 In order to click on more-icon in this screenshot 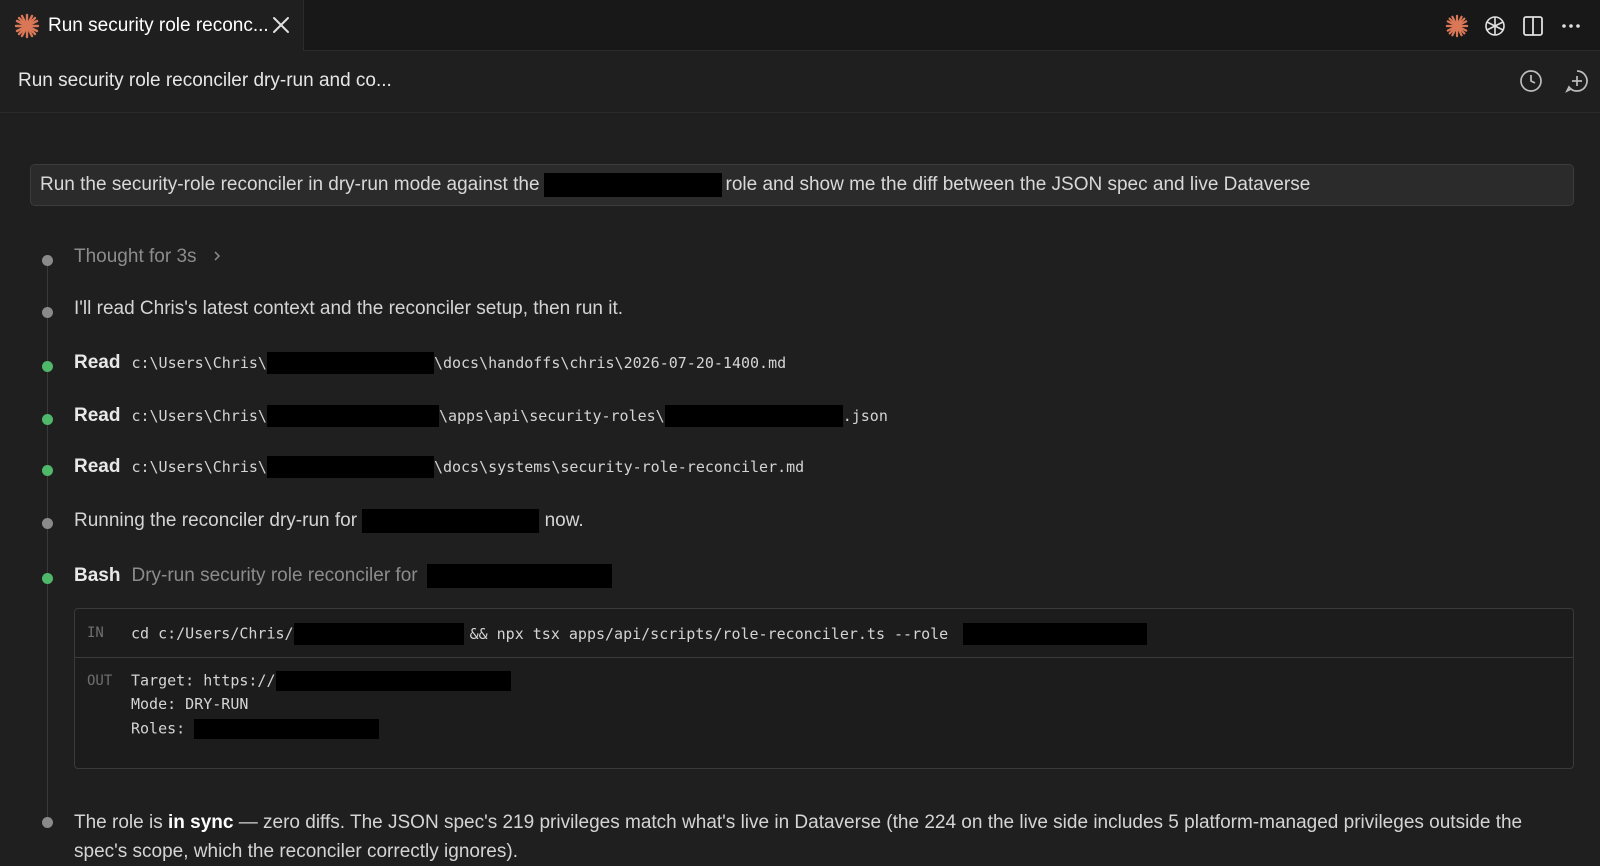, I will do `click(1570, 25)`.